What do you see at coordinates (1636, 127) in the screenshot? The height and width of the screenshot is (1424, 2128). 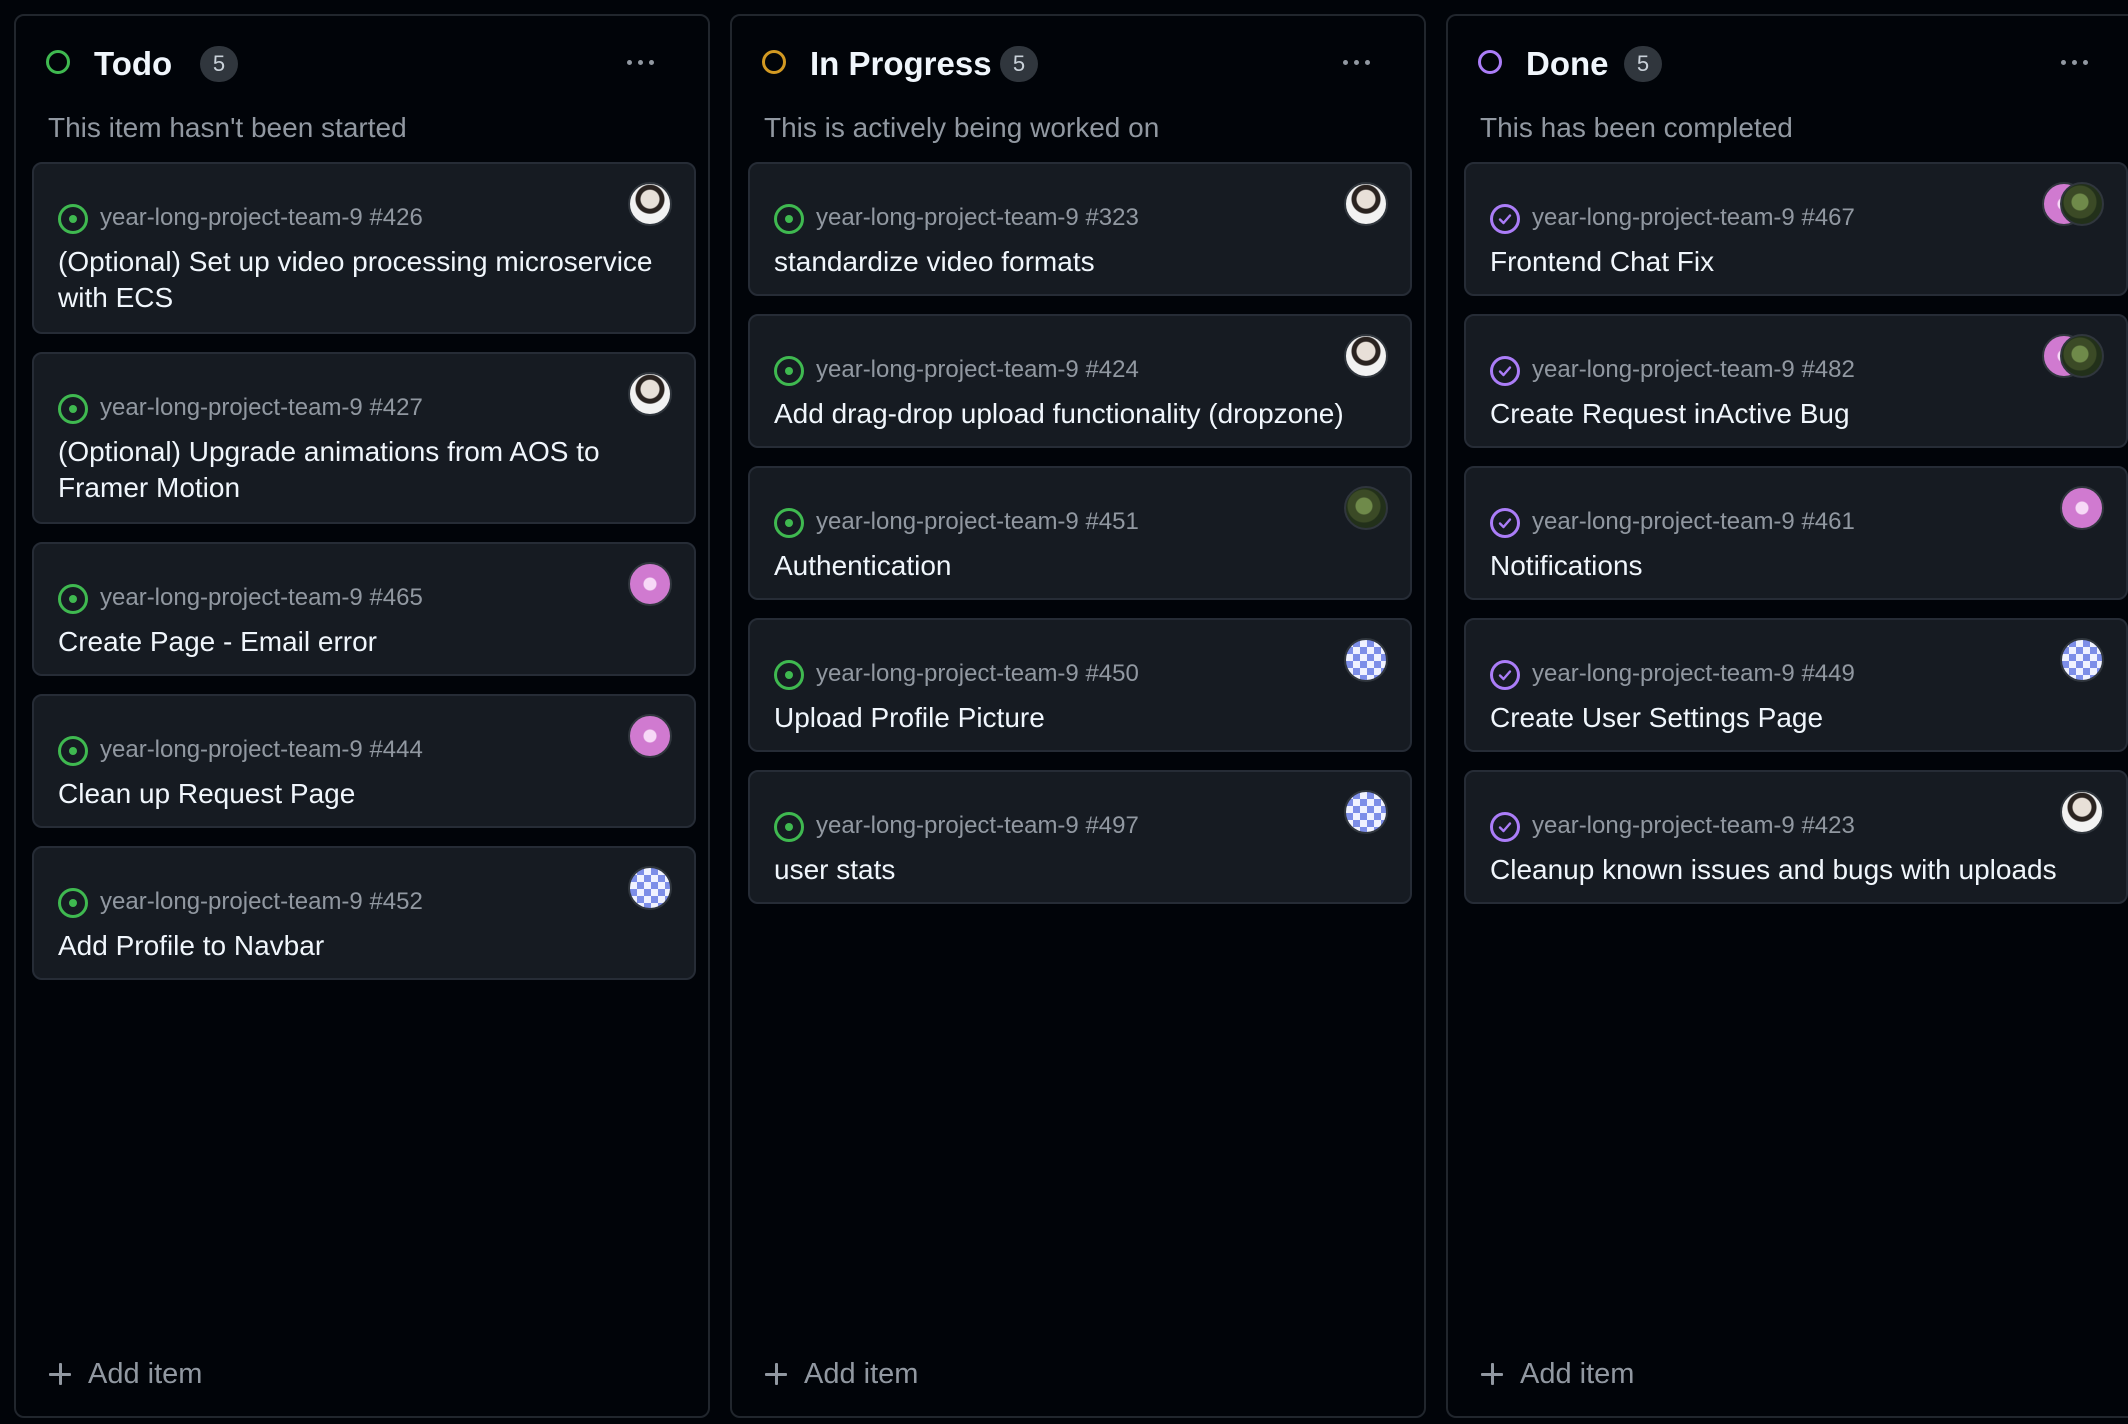 I see `column-description: This has been completed` at bounding box center [1636, 127].